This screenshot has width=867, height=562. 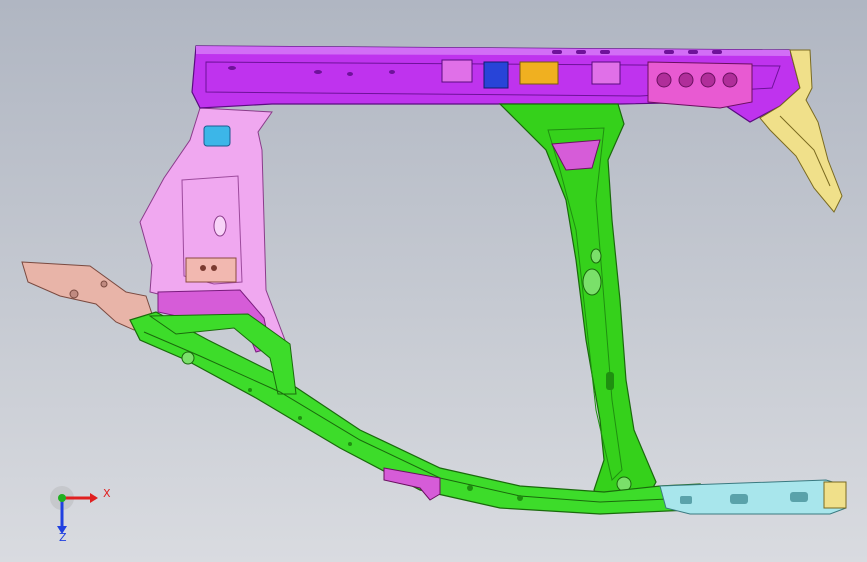 I want to click on roof-rail-bracket-magenta, so click(x=457, y=71).